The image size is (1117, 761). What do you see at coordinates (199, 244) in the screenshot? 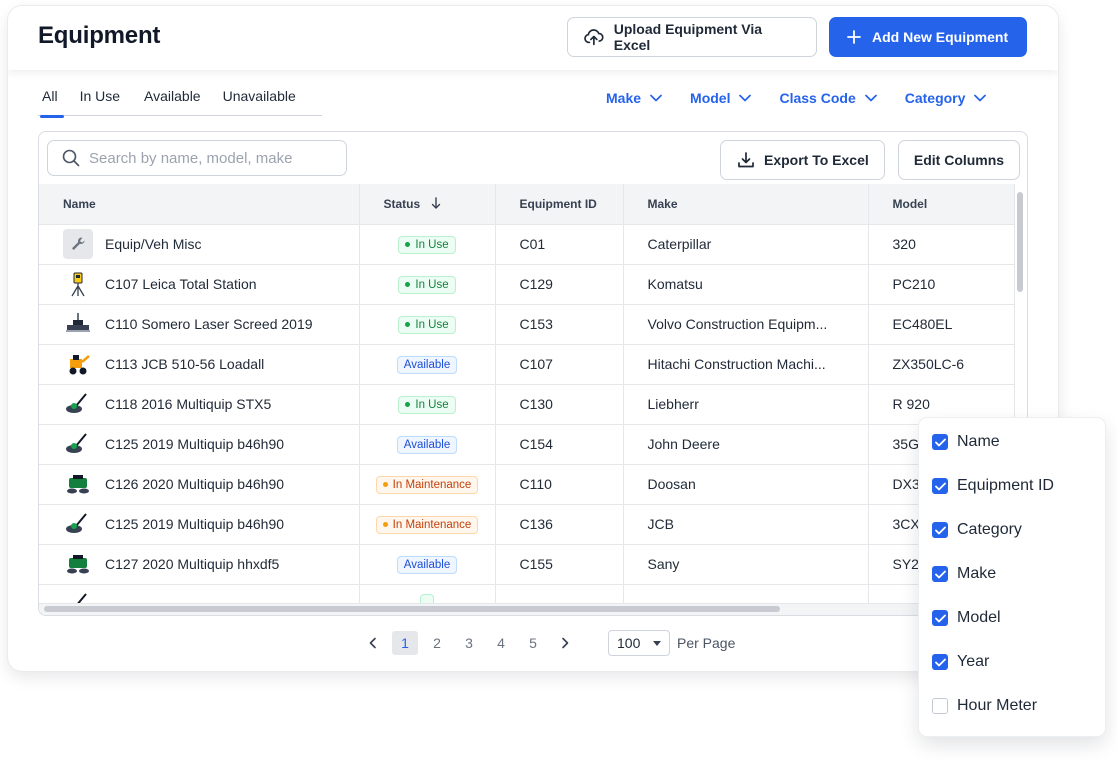
I see `cell-name: Equip/Veh Misc` at bounding box center [199, 244].